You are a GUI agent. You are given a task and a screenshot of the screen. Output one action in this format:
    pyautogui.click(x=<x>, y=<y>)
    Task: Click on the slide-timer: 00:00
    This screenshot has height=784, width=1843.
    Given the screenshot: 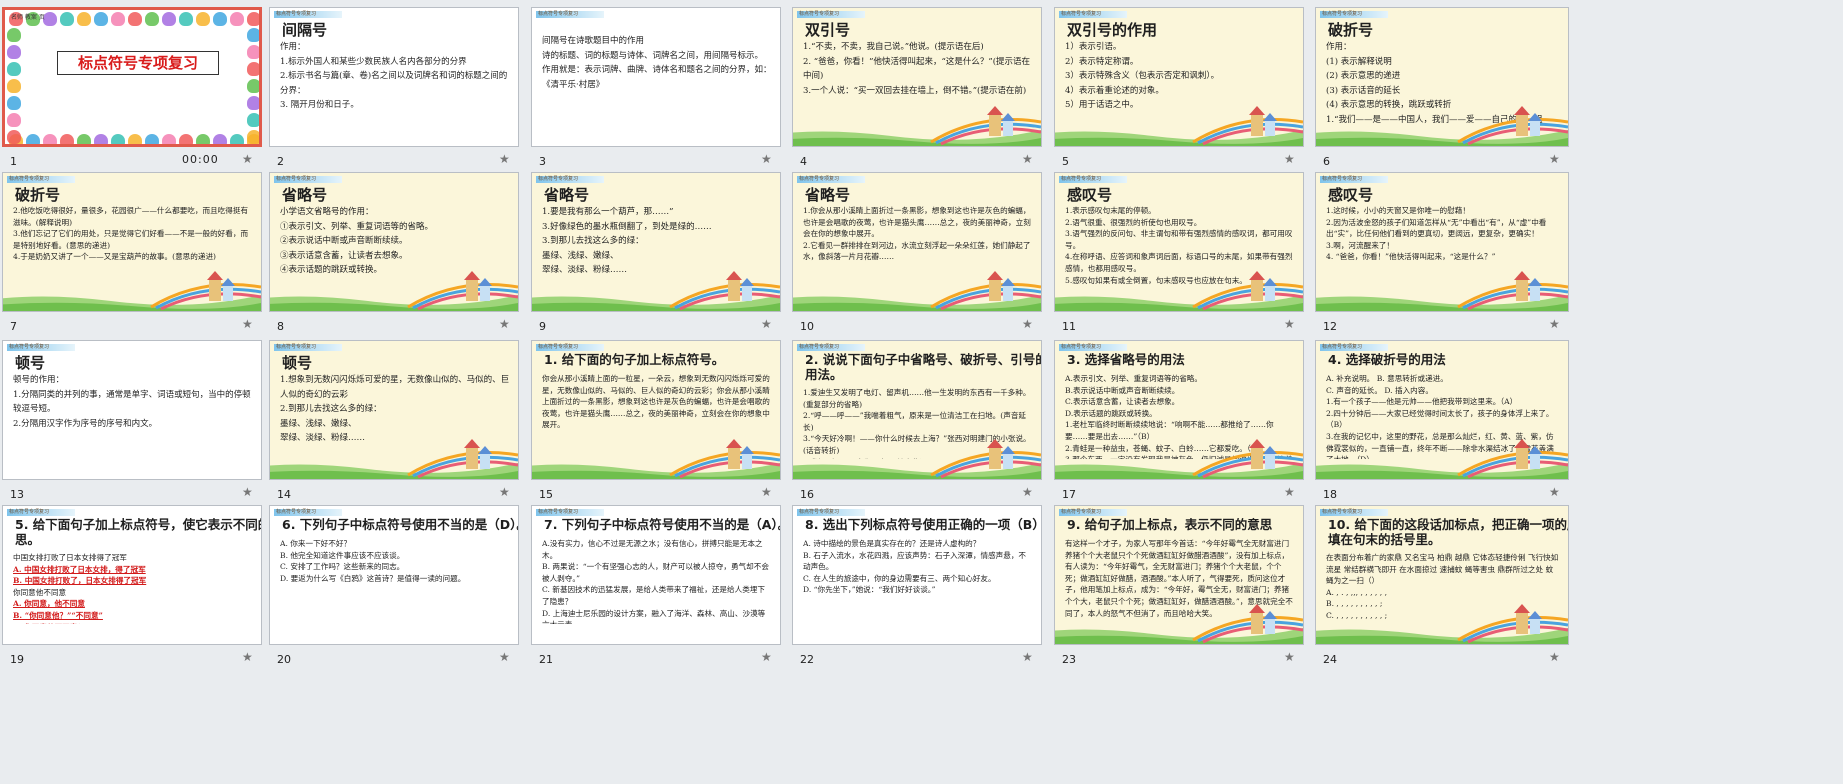 What is the action you would take?
    pyautogui.click(x=200, y=159)
    